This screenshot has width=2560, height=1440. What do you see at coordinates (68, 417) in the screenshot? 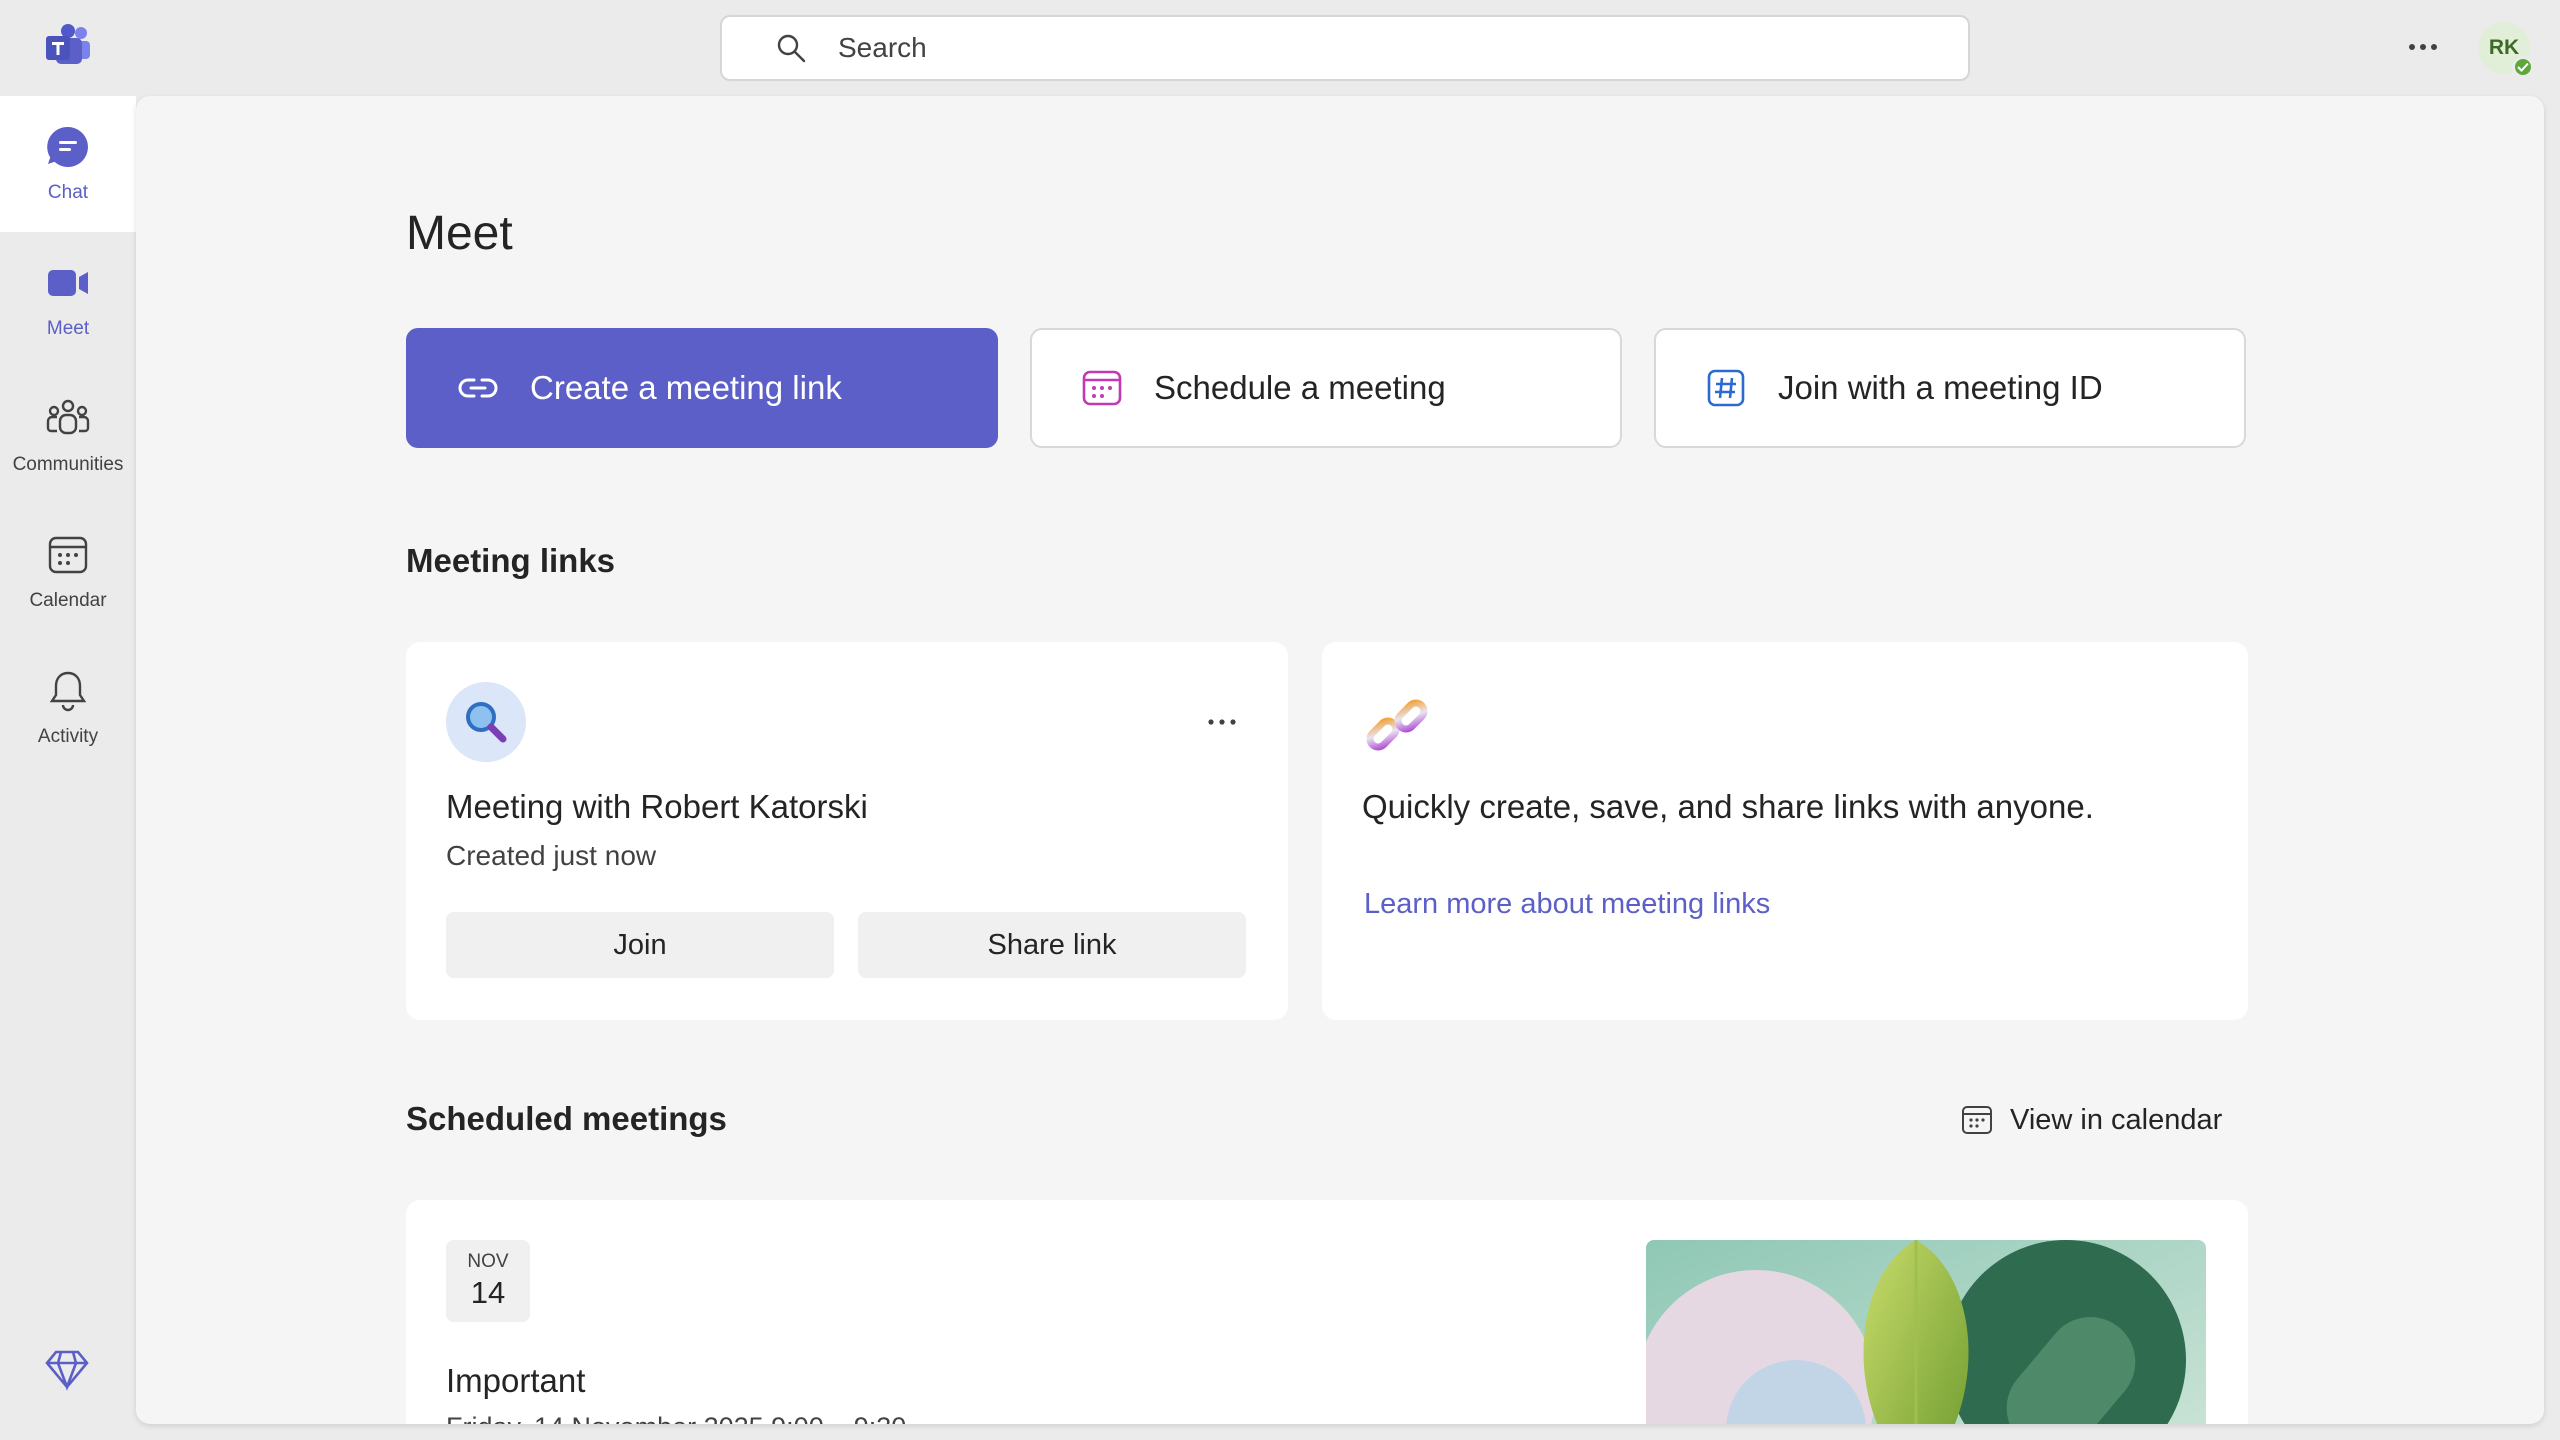
I see `communities-icon` at bounding box center [68, 417].